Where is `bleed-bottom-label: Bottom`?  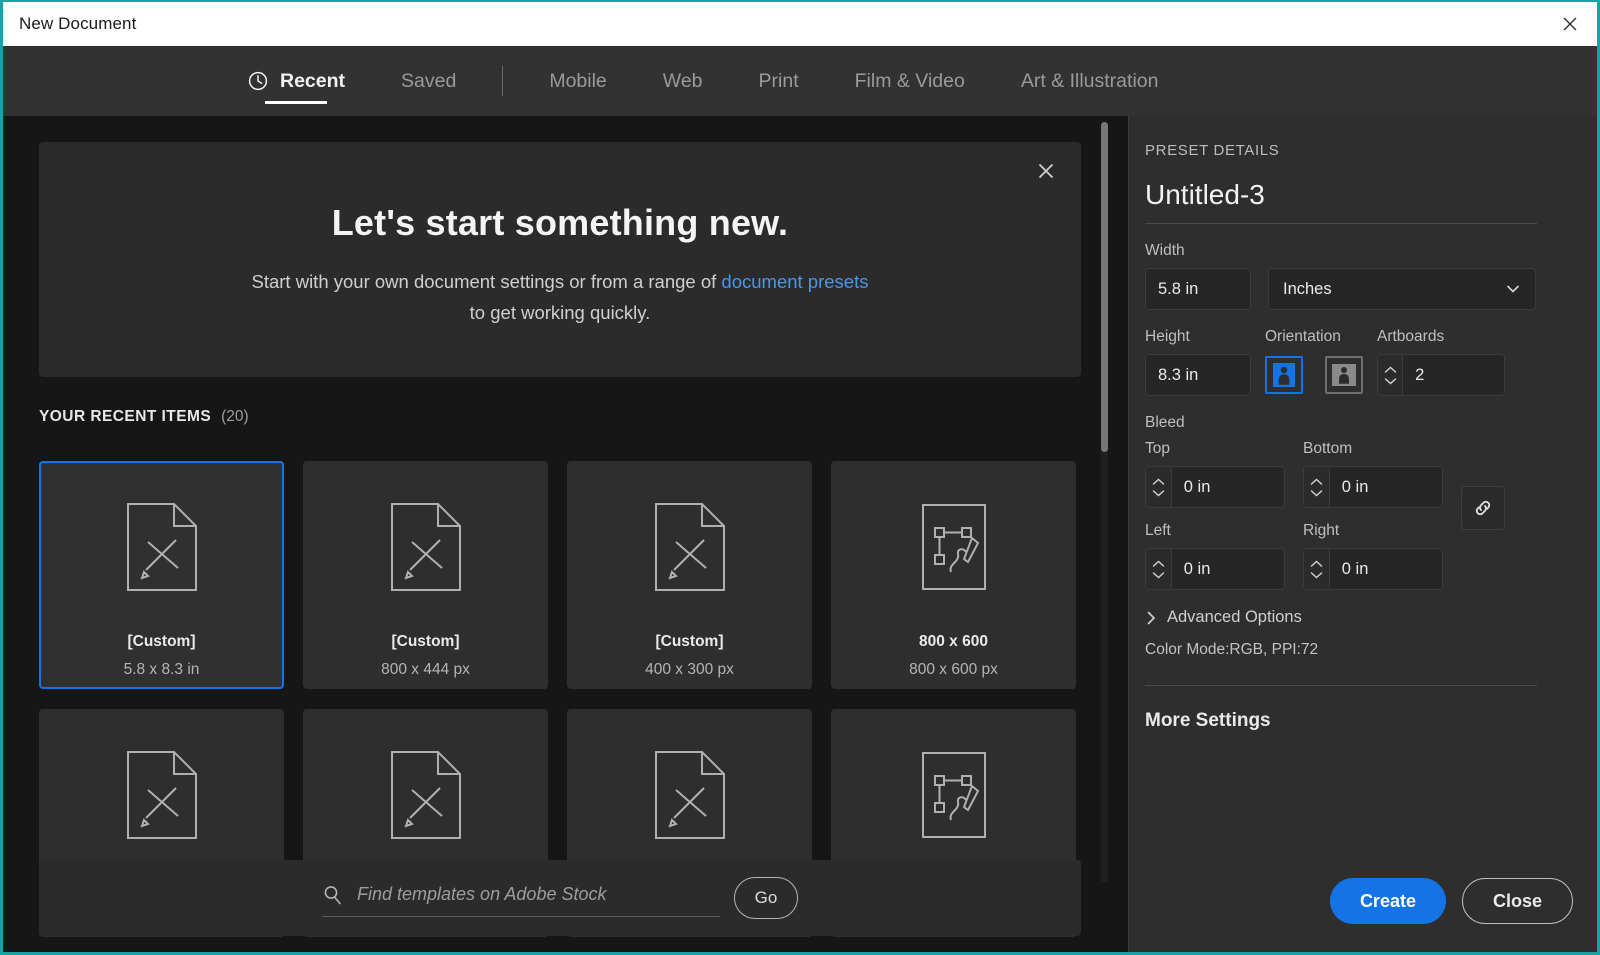 bleed-bottom-label: Bottom is located at coordinates (1328, 448).